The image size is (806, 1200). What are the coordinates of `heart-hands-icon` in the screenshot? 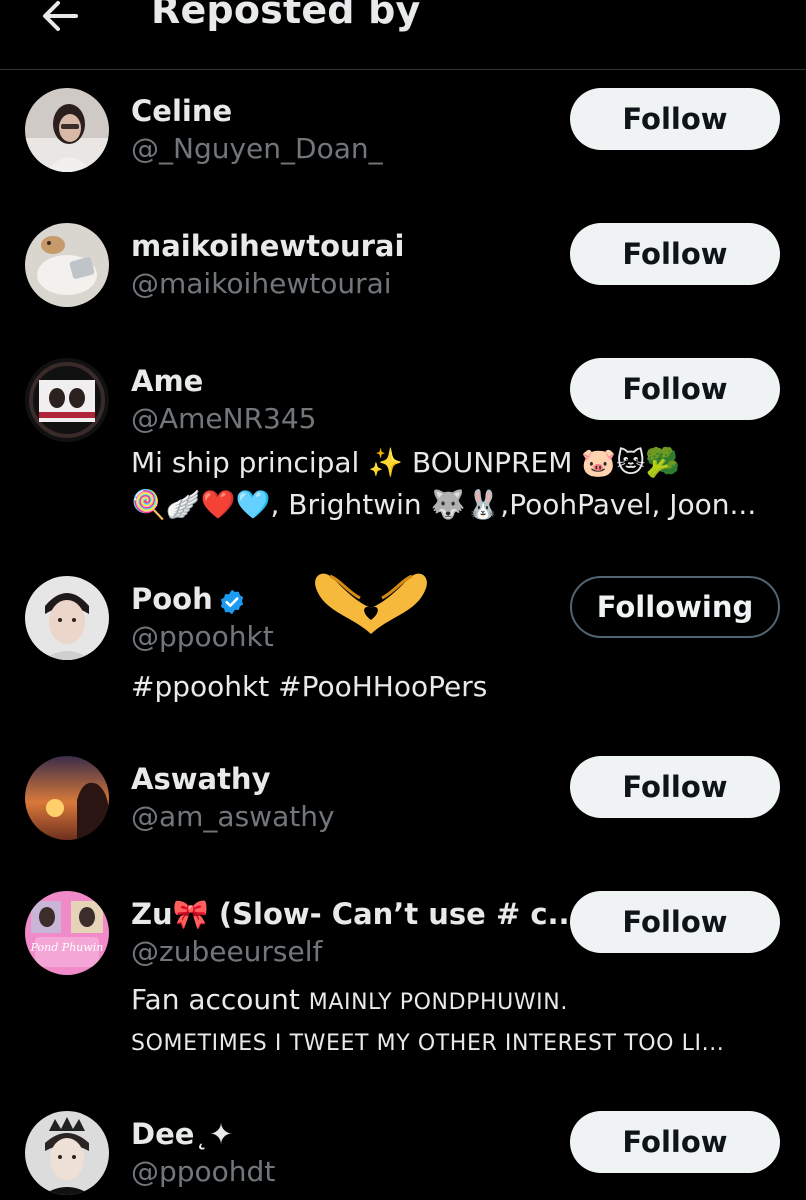 It's located at (371, 603).